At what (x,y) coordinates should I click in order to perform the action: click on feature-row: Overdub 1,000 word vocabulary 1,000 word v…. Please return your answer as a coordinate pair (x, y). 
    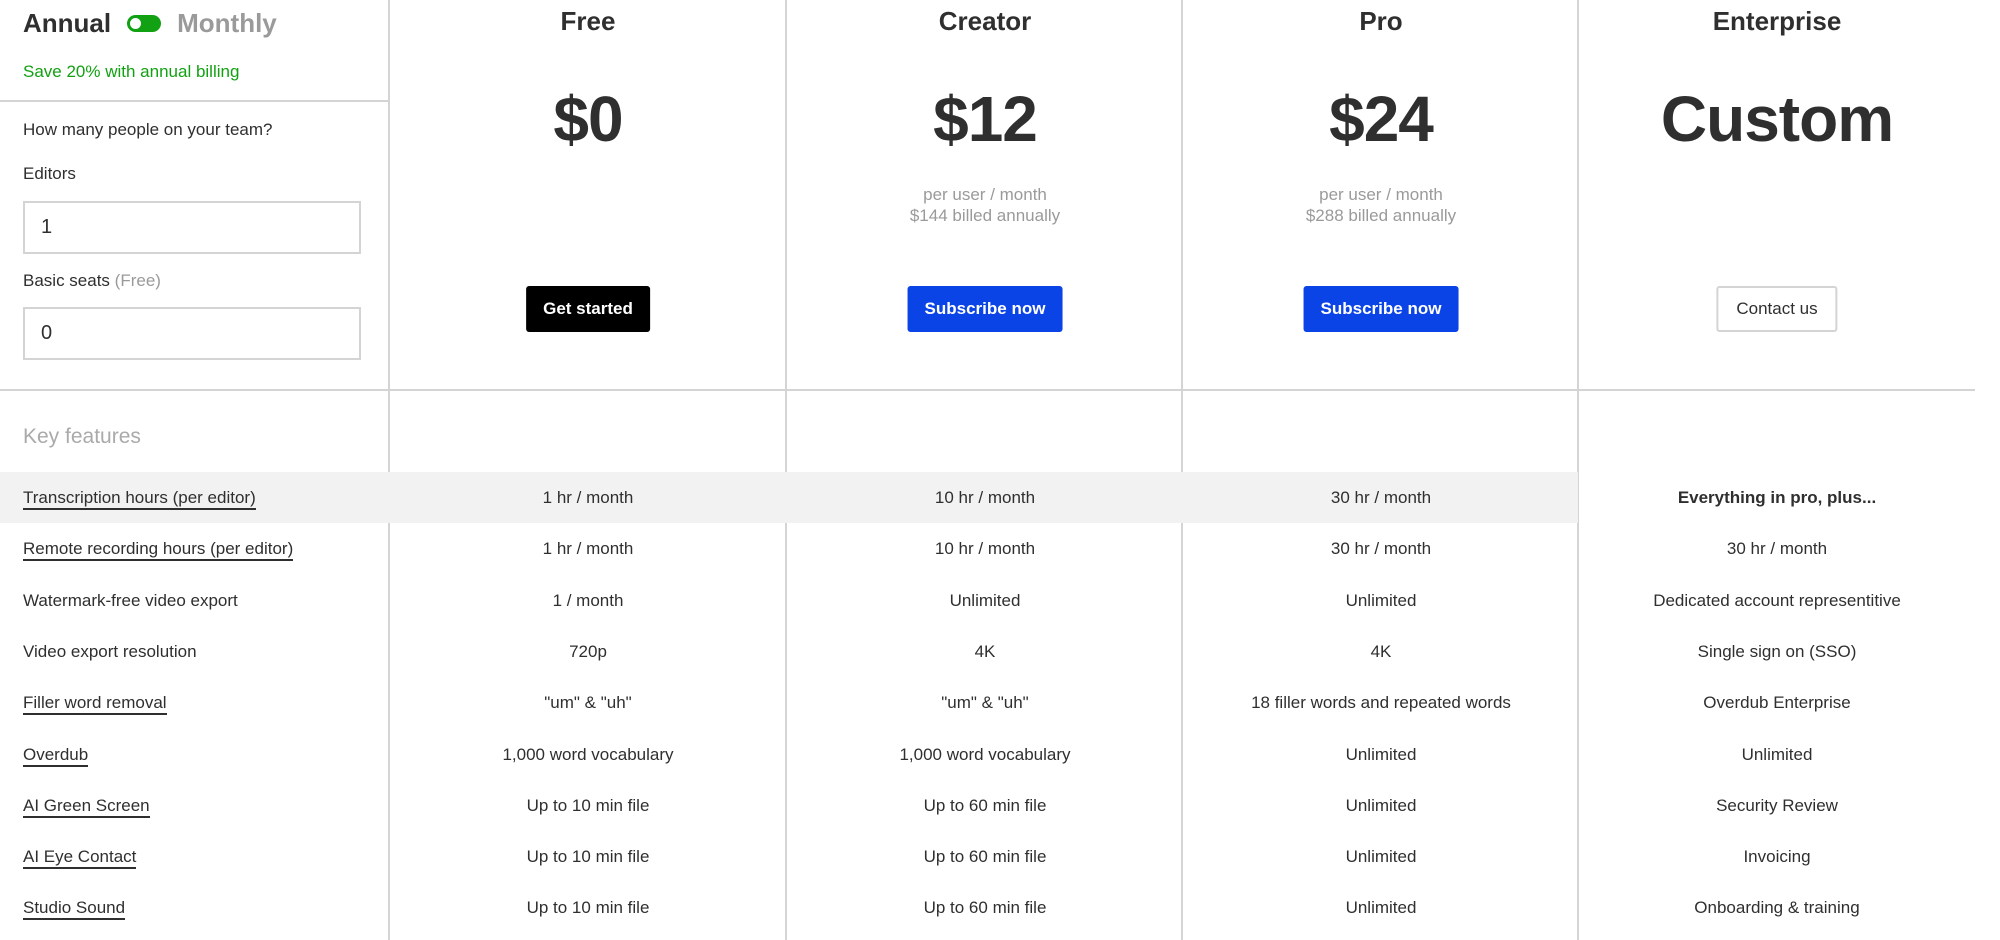
    Looking at the image, I should click on (987, 754).